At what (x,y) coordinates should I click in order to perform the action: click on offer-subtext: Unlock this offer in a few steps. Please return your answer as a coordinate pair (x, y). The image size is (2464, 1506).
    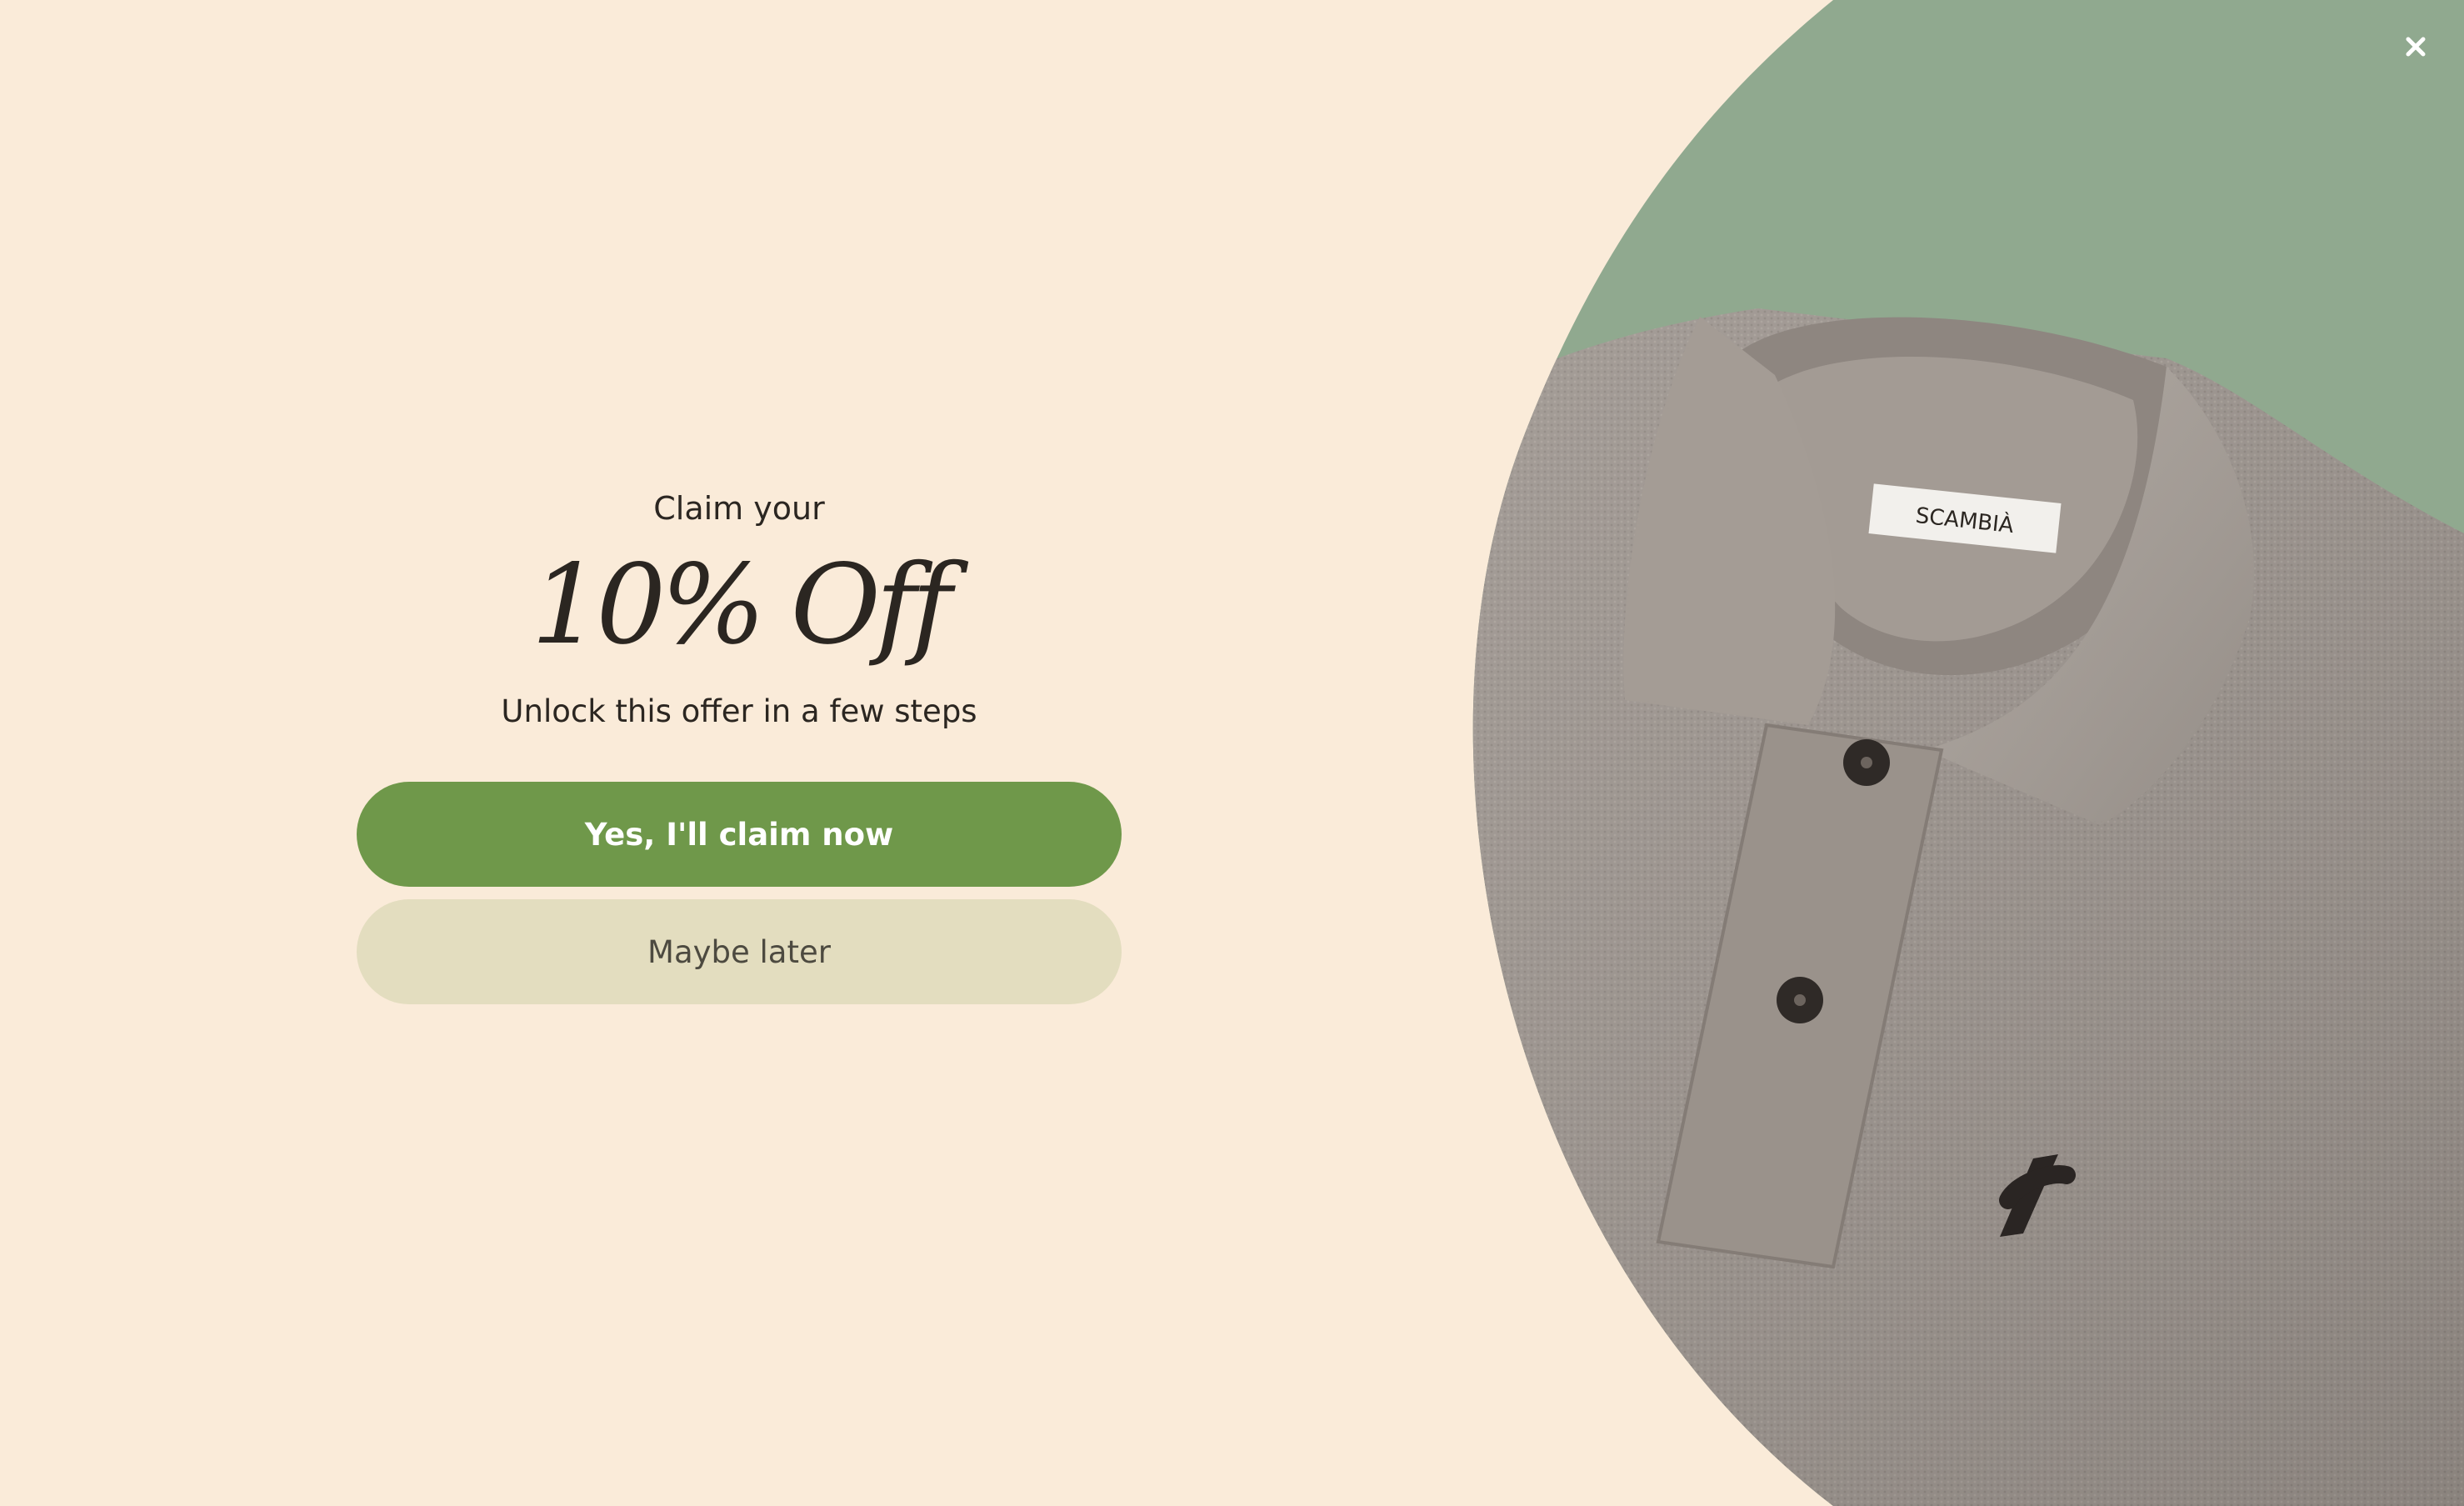
    Looking at the image, I should click on (739, 711).